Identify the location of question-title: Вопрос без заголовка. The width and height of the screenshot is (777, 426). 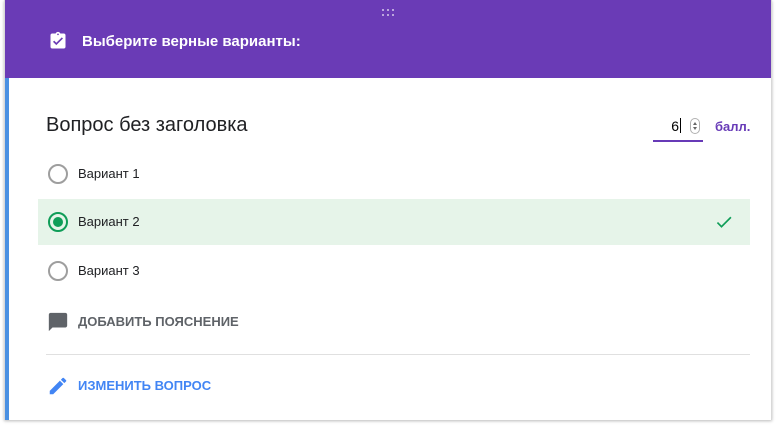
(147, 125).